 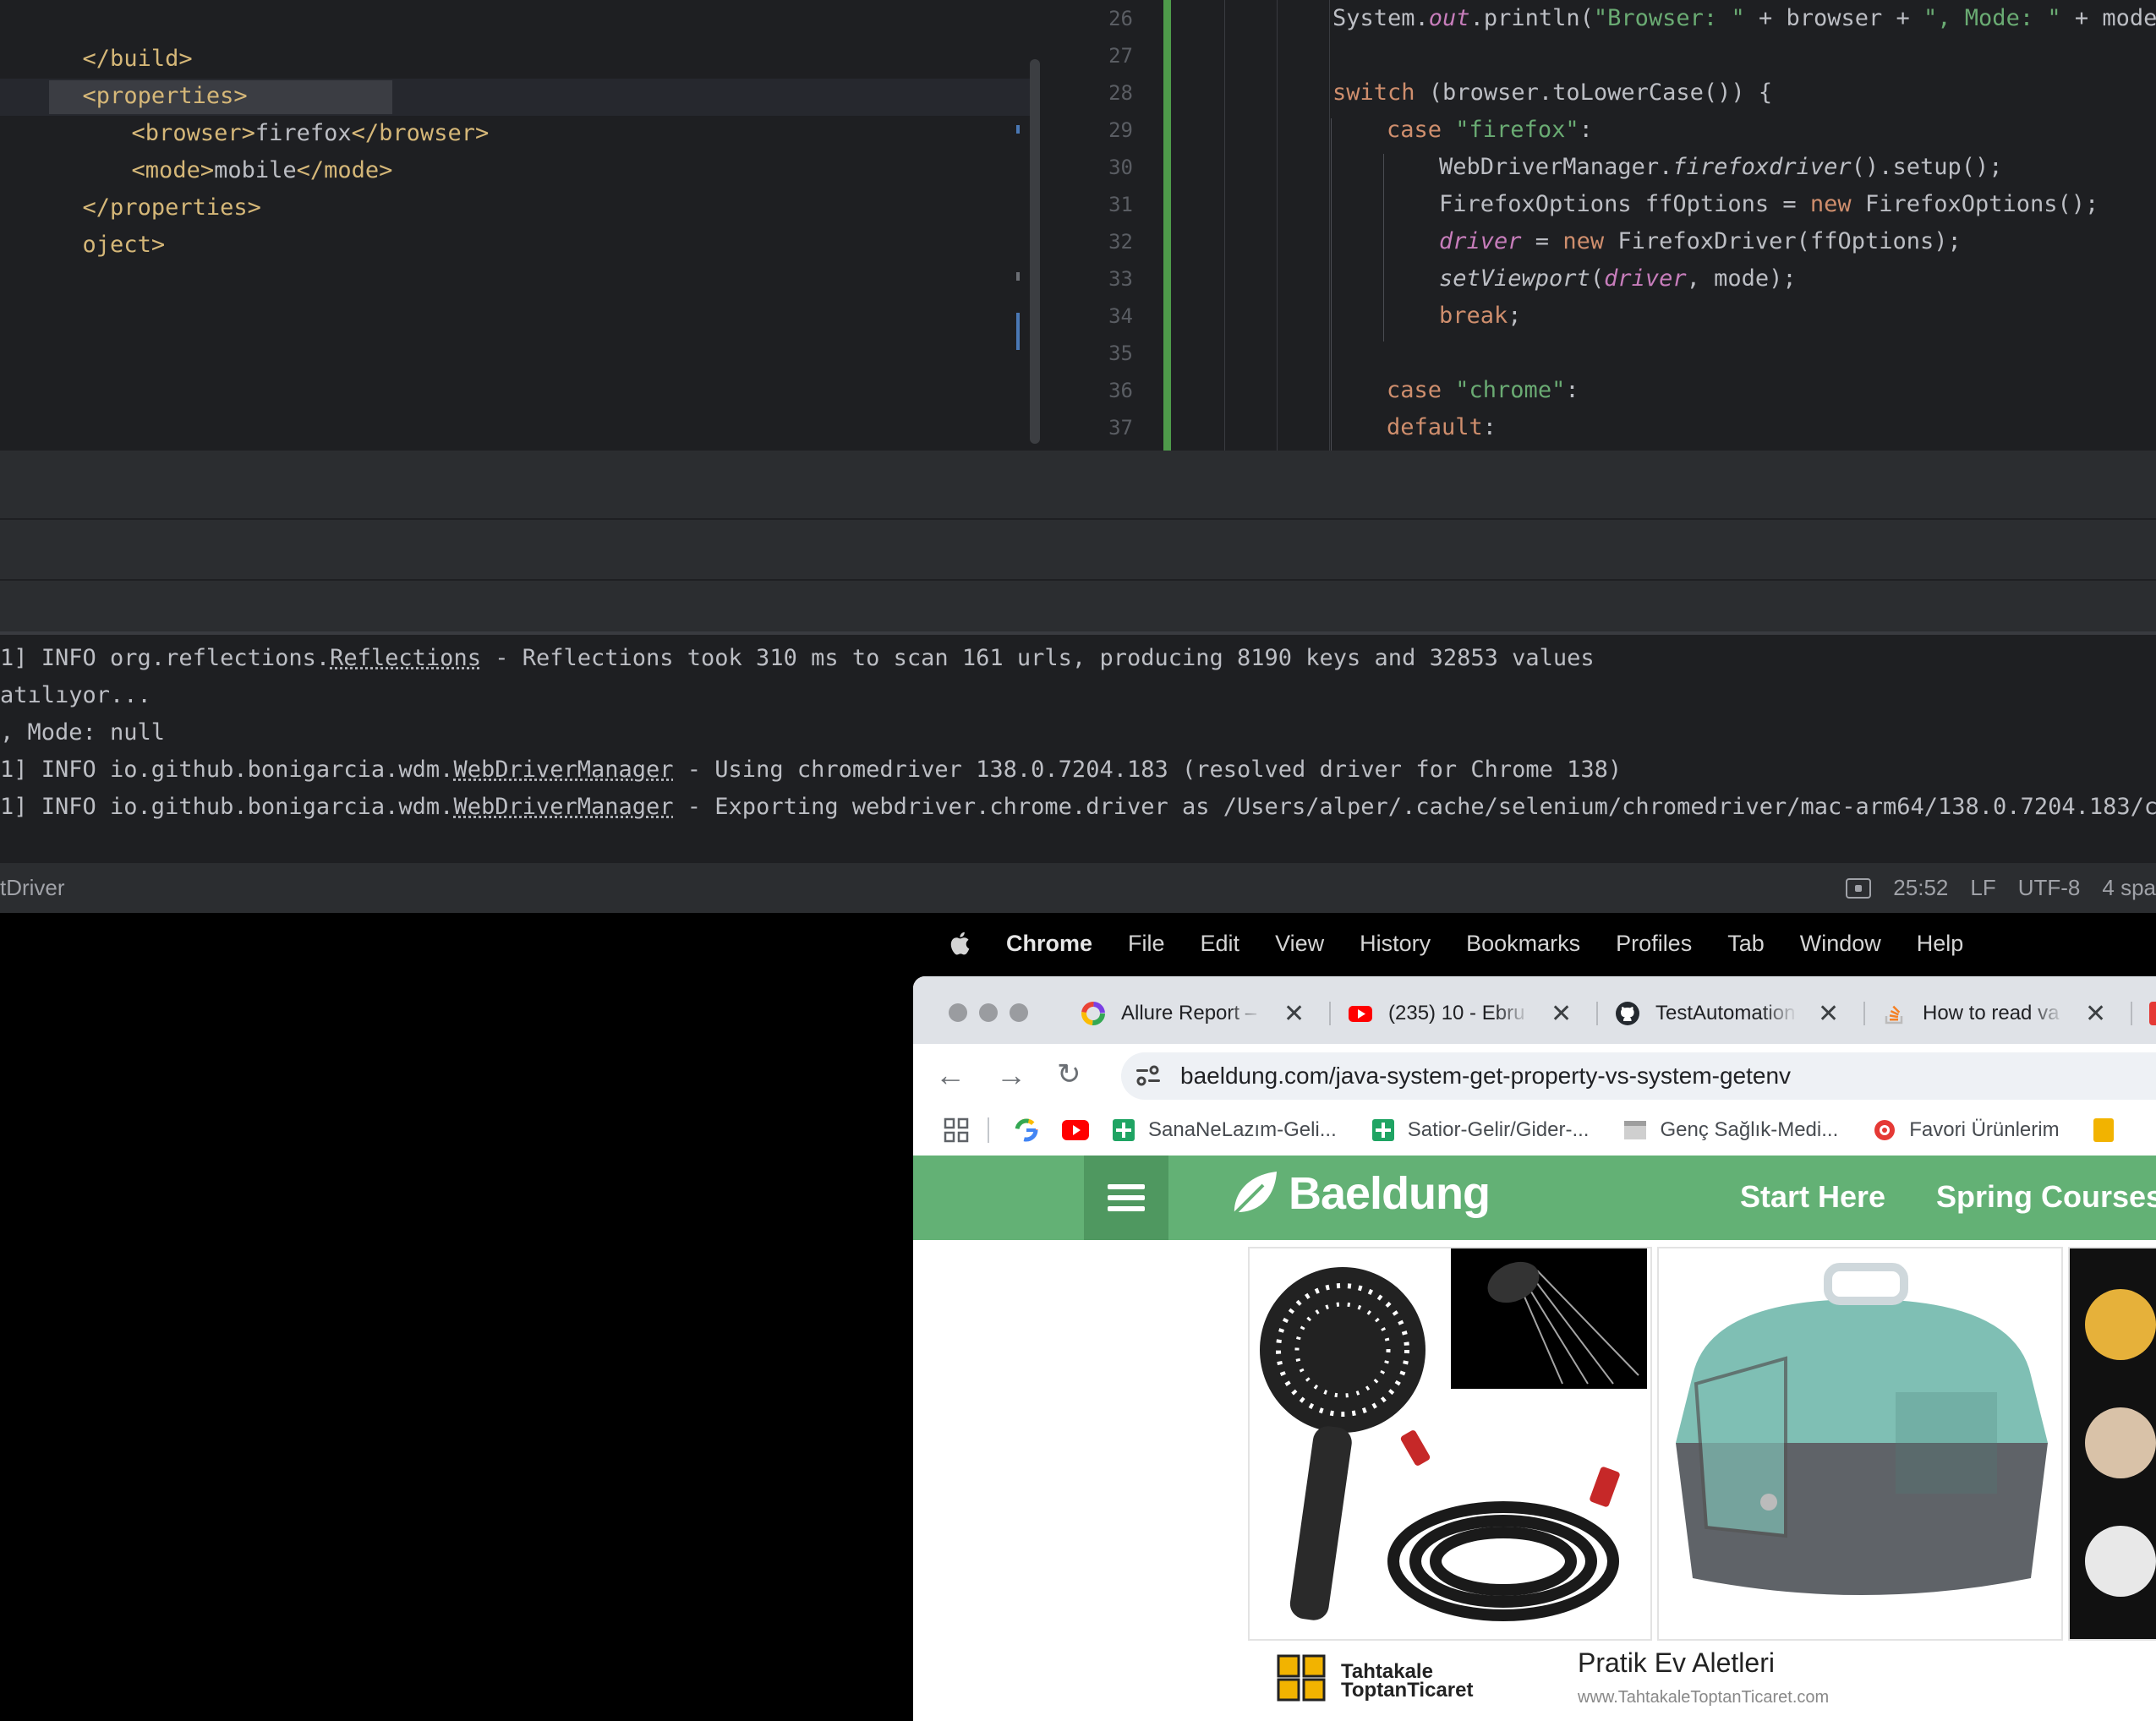 I want to click on menu-tab: Tab, so click(x=1746, y=944).